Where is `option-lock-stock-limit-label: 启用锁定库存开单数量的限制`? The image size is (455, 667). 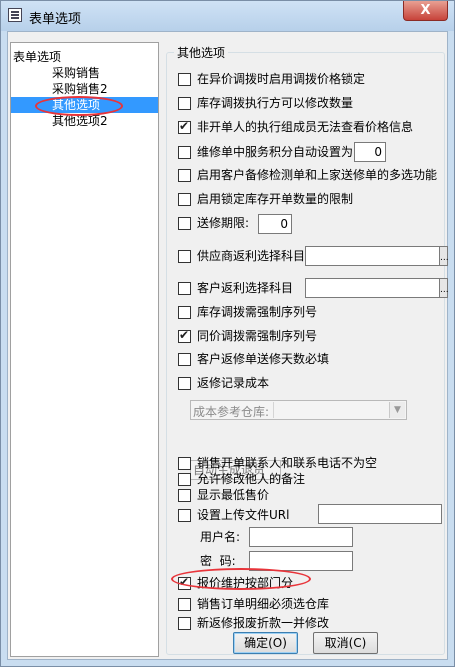 option-lock-stock-limit-label: 启用锁定库存开单数量的限制 is located at coordinates (275, 199).